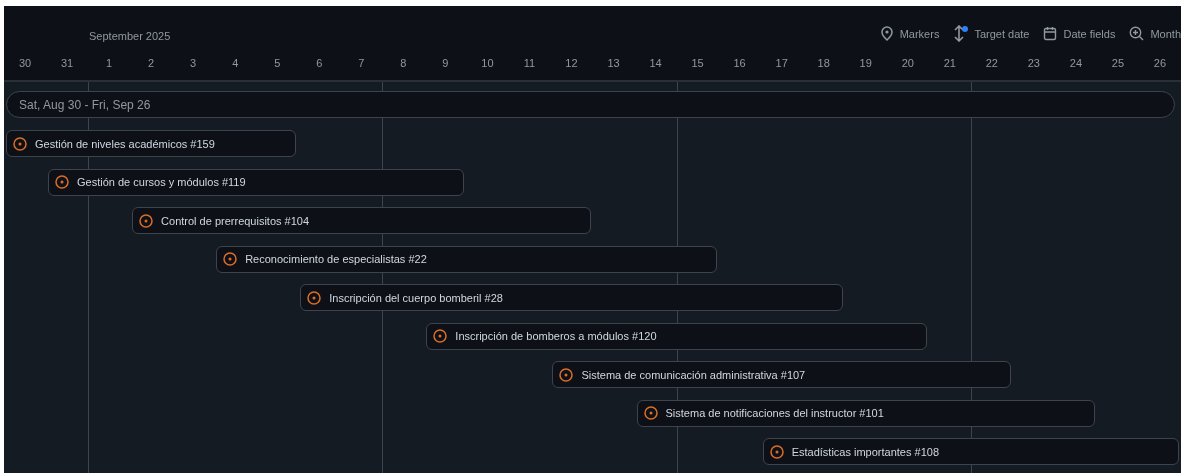  What do you see at coordinates (25, 63) in the screenshot?
I see `day-number: 30` at bounding box center [25, 63].